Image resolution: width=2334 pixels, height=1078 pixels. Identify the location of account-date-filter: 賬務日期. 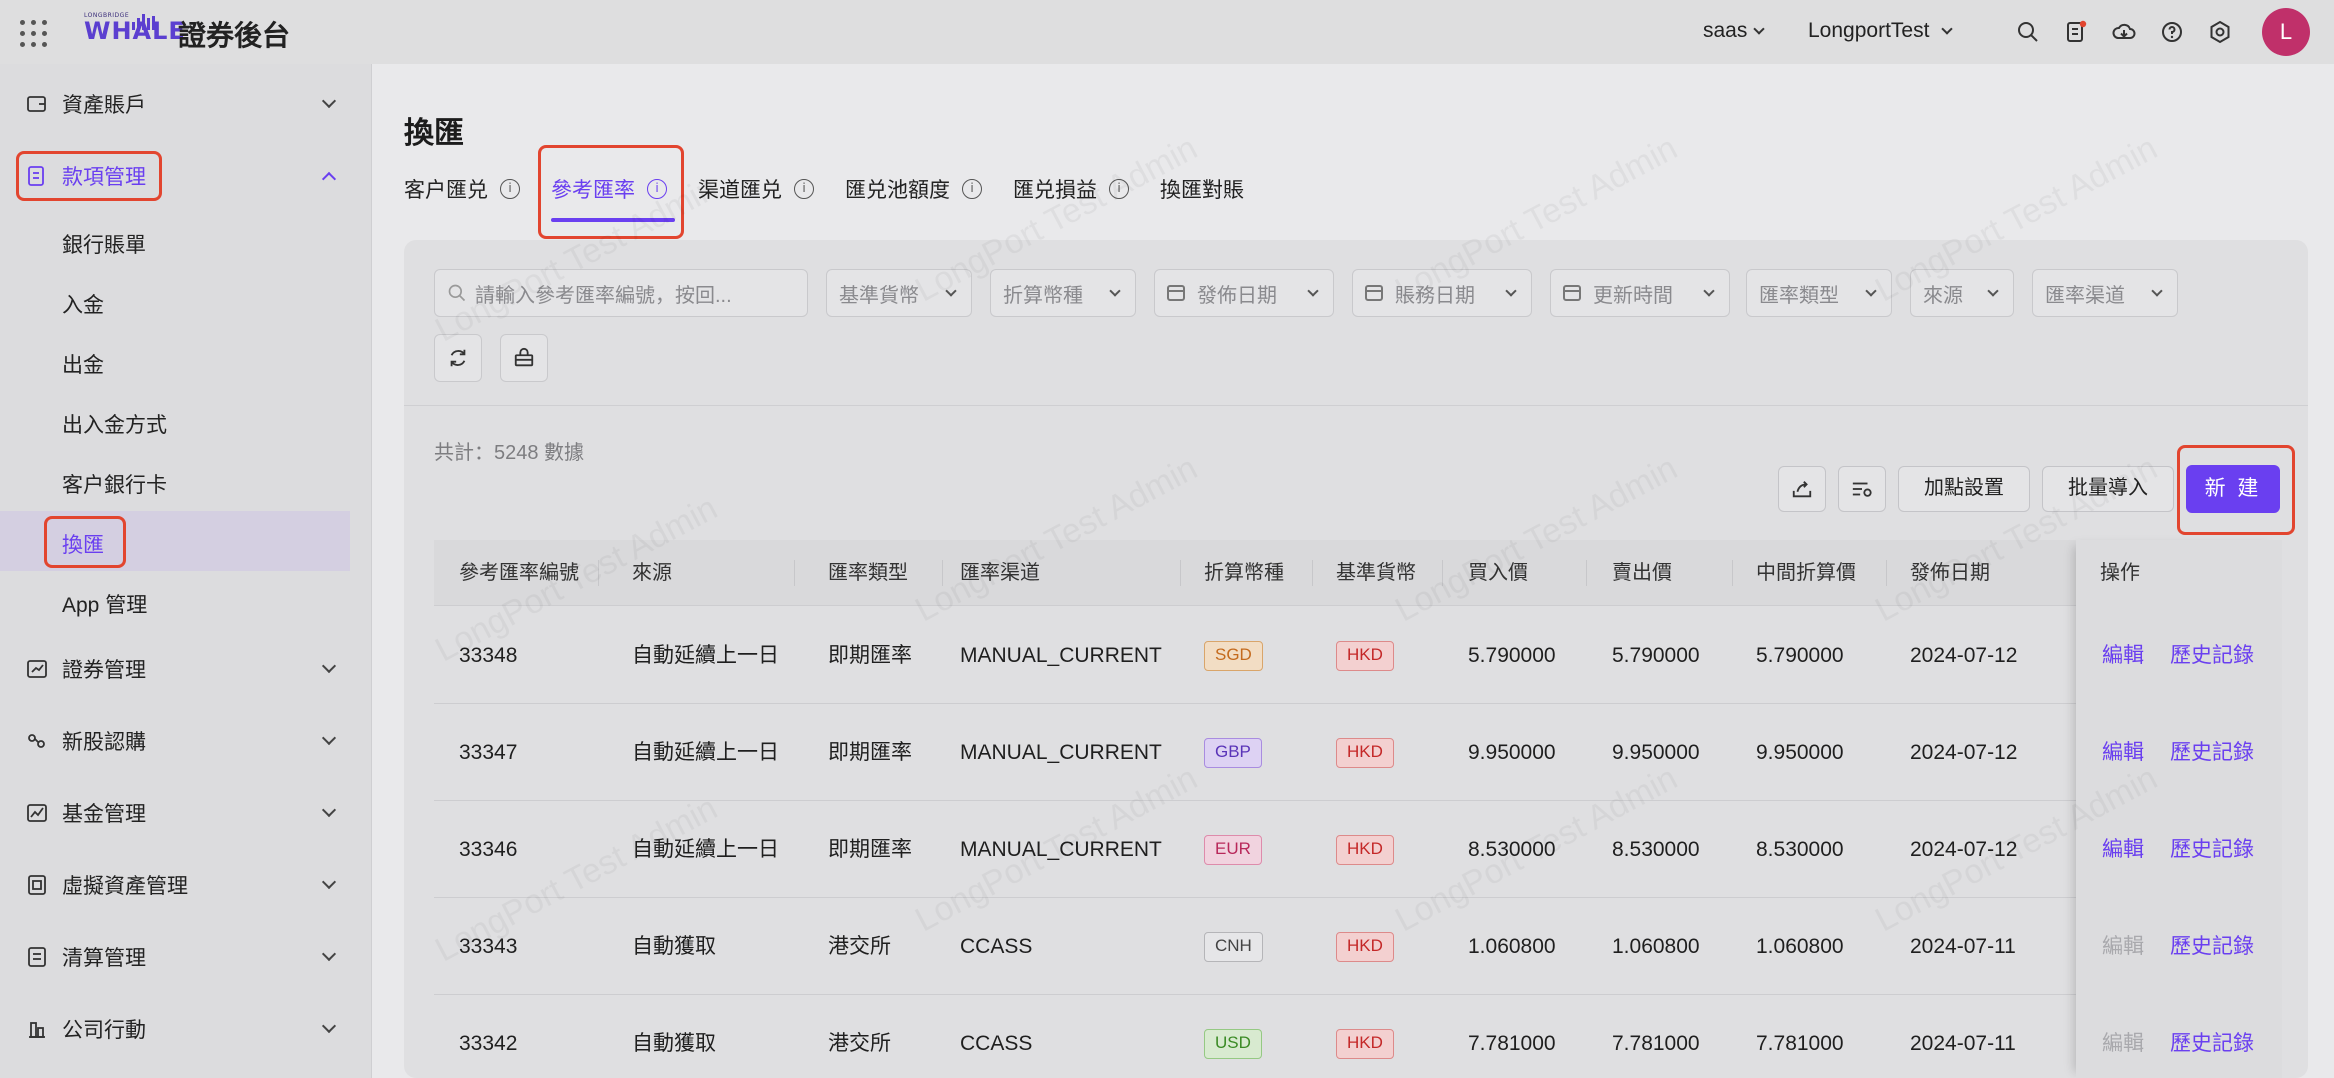
(1442, 293).